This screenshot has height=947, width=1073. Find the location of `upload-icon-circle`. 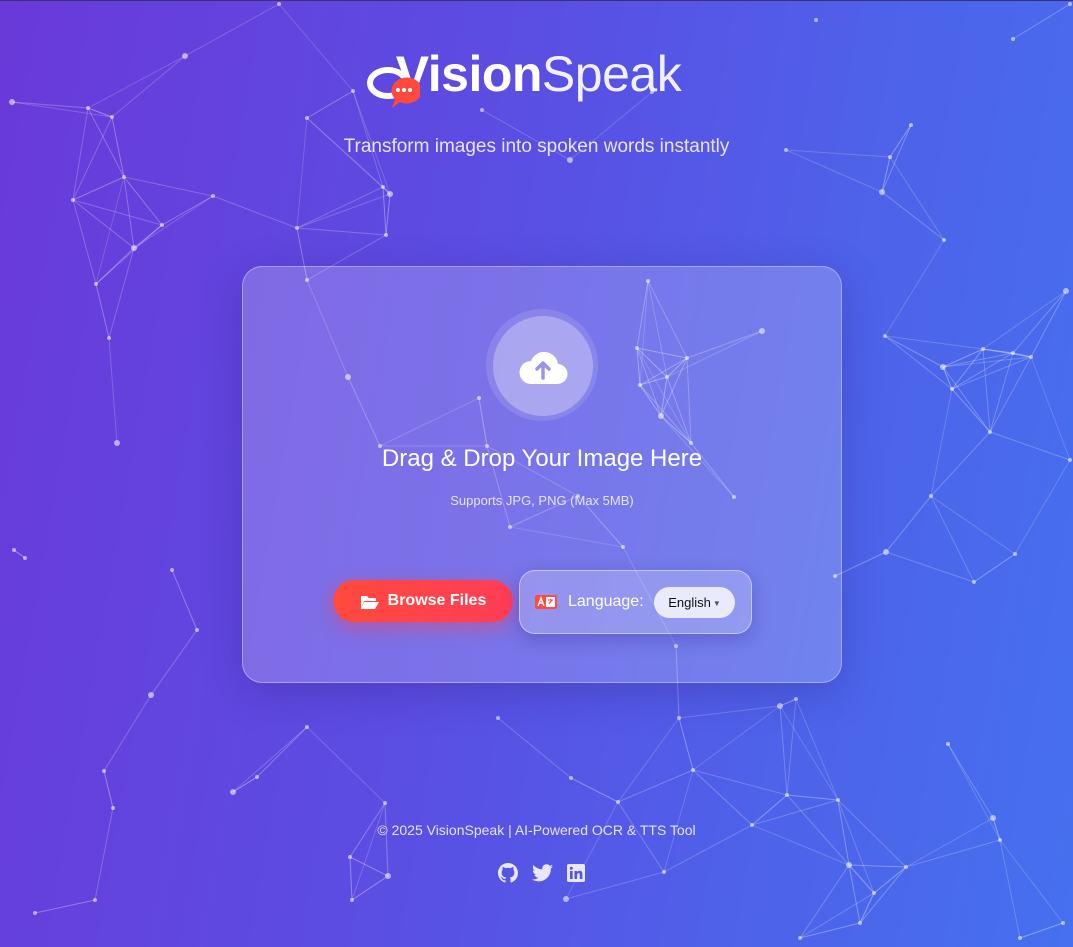

upload-icon-circle is located at coordinates (543, 366).